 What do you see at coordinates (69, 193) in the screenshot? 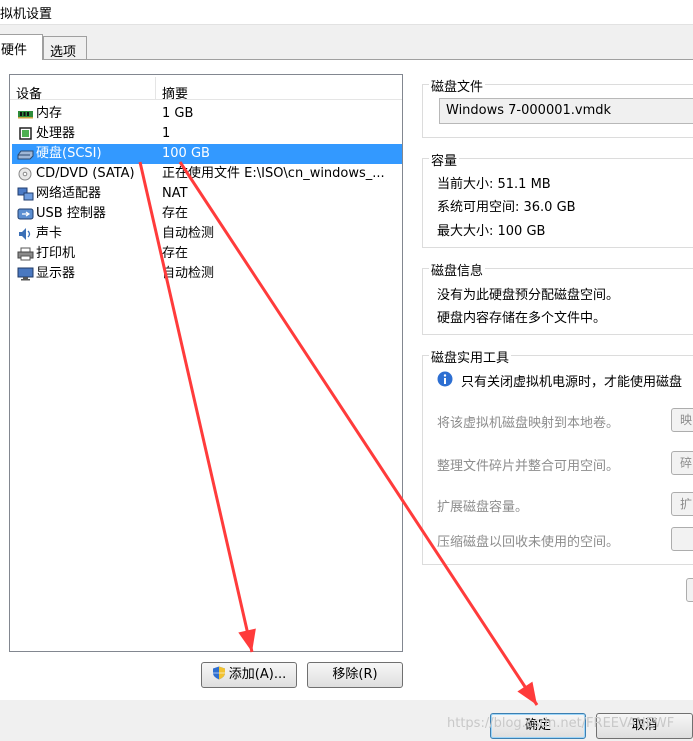
I see `device-name: 网络适配器` at bounding box center [69, 193].